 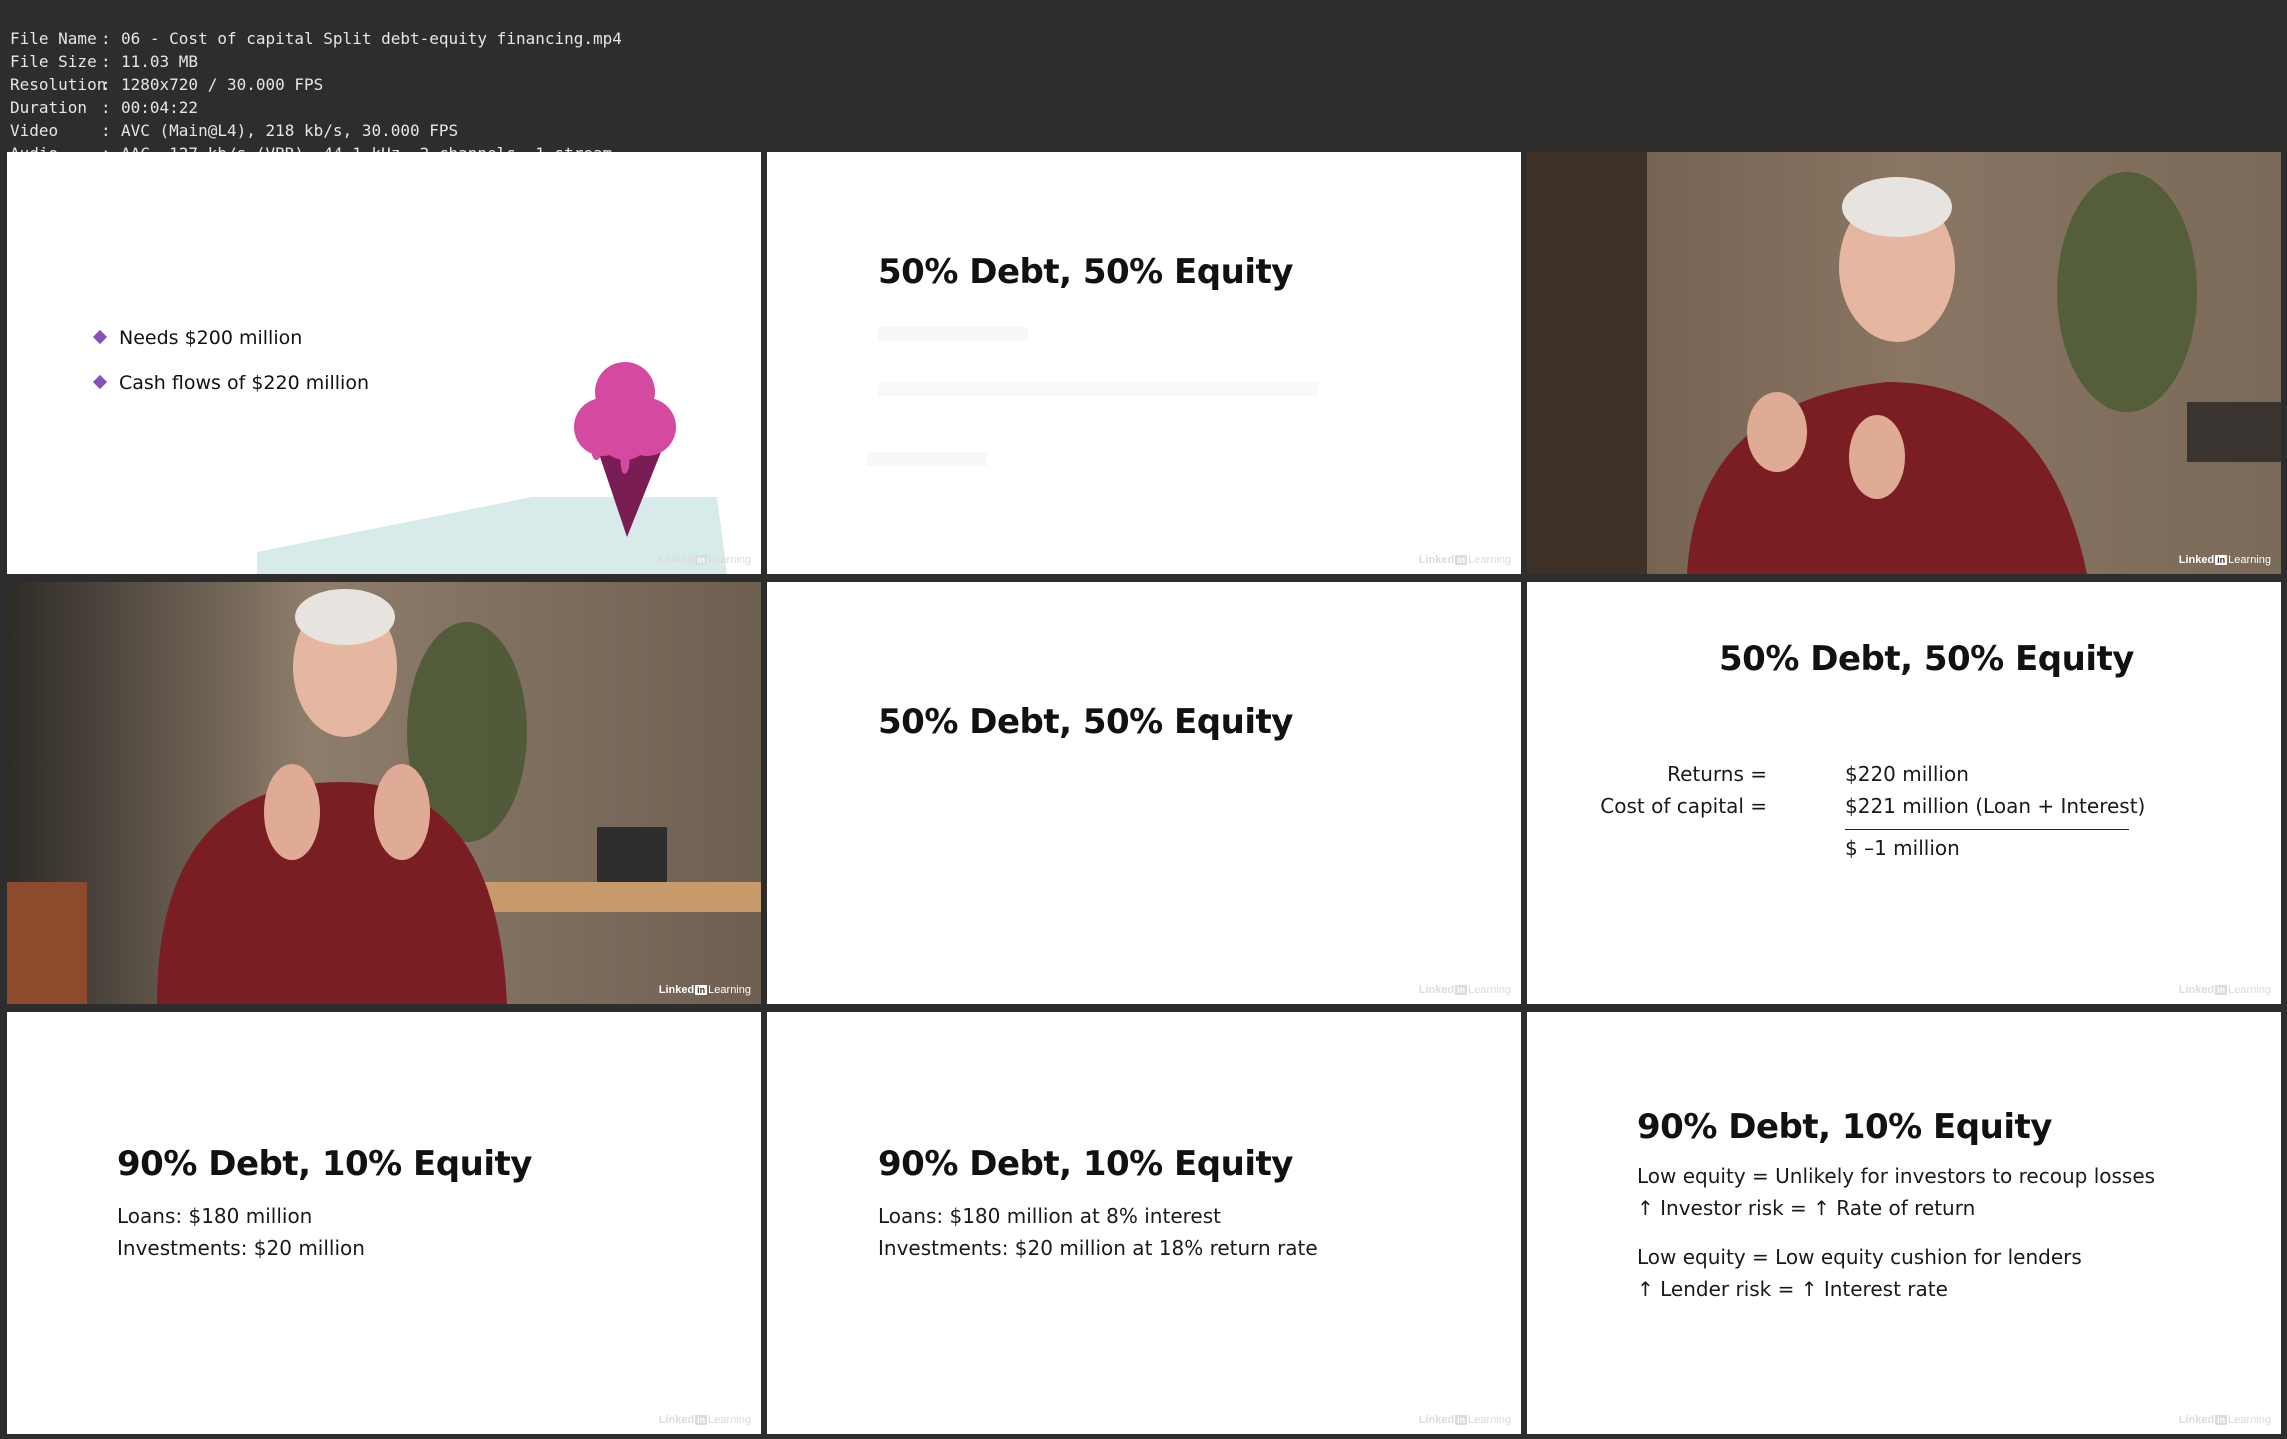 What do you see at coordinates (1995, 806) in the screenshot?
I see `cost-value: $221 million (Loan + Interest)` at bounding box center [1995, 806].